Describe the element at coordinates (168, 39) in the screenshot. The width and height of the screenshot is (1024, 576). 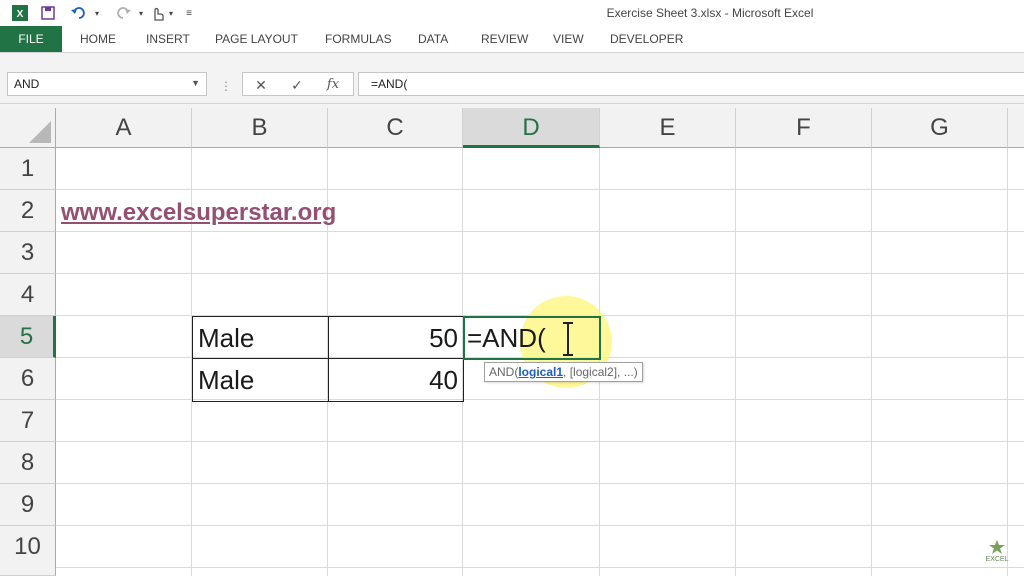
I see `tab-insert: INSERT` at that location.